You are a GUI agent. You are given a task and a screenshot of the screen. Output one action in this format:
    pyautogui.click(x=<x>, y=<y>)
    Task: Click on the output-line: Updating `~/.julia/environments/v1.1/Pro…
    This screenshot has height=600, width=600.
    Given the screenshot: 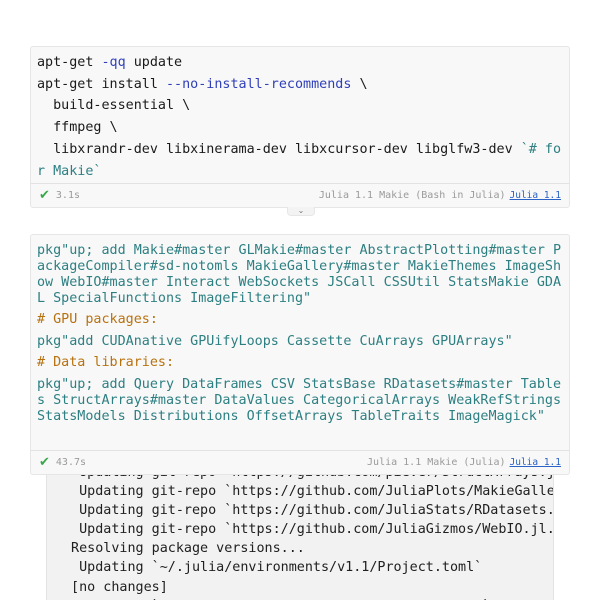 What is the action you would take?
    pyautogui.click(x=273, y=568)
    